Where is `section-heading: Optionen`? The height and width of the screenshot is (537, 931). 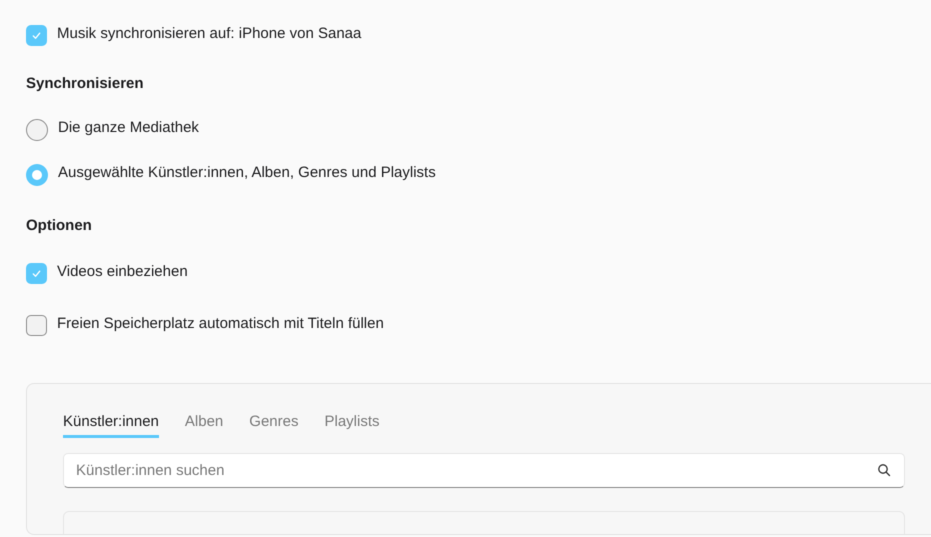
section-heading: Optionen is located at coordinates (59, 226).